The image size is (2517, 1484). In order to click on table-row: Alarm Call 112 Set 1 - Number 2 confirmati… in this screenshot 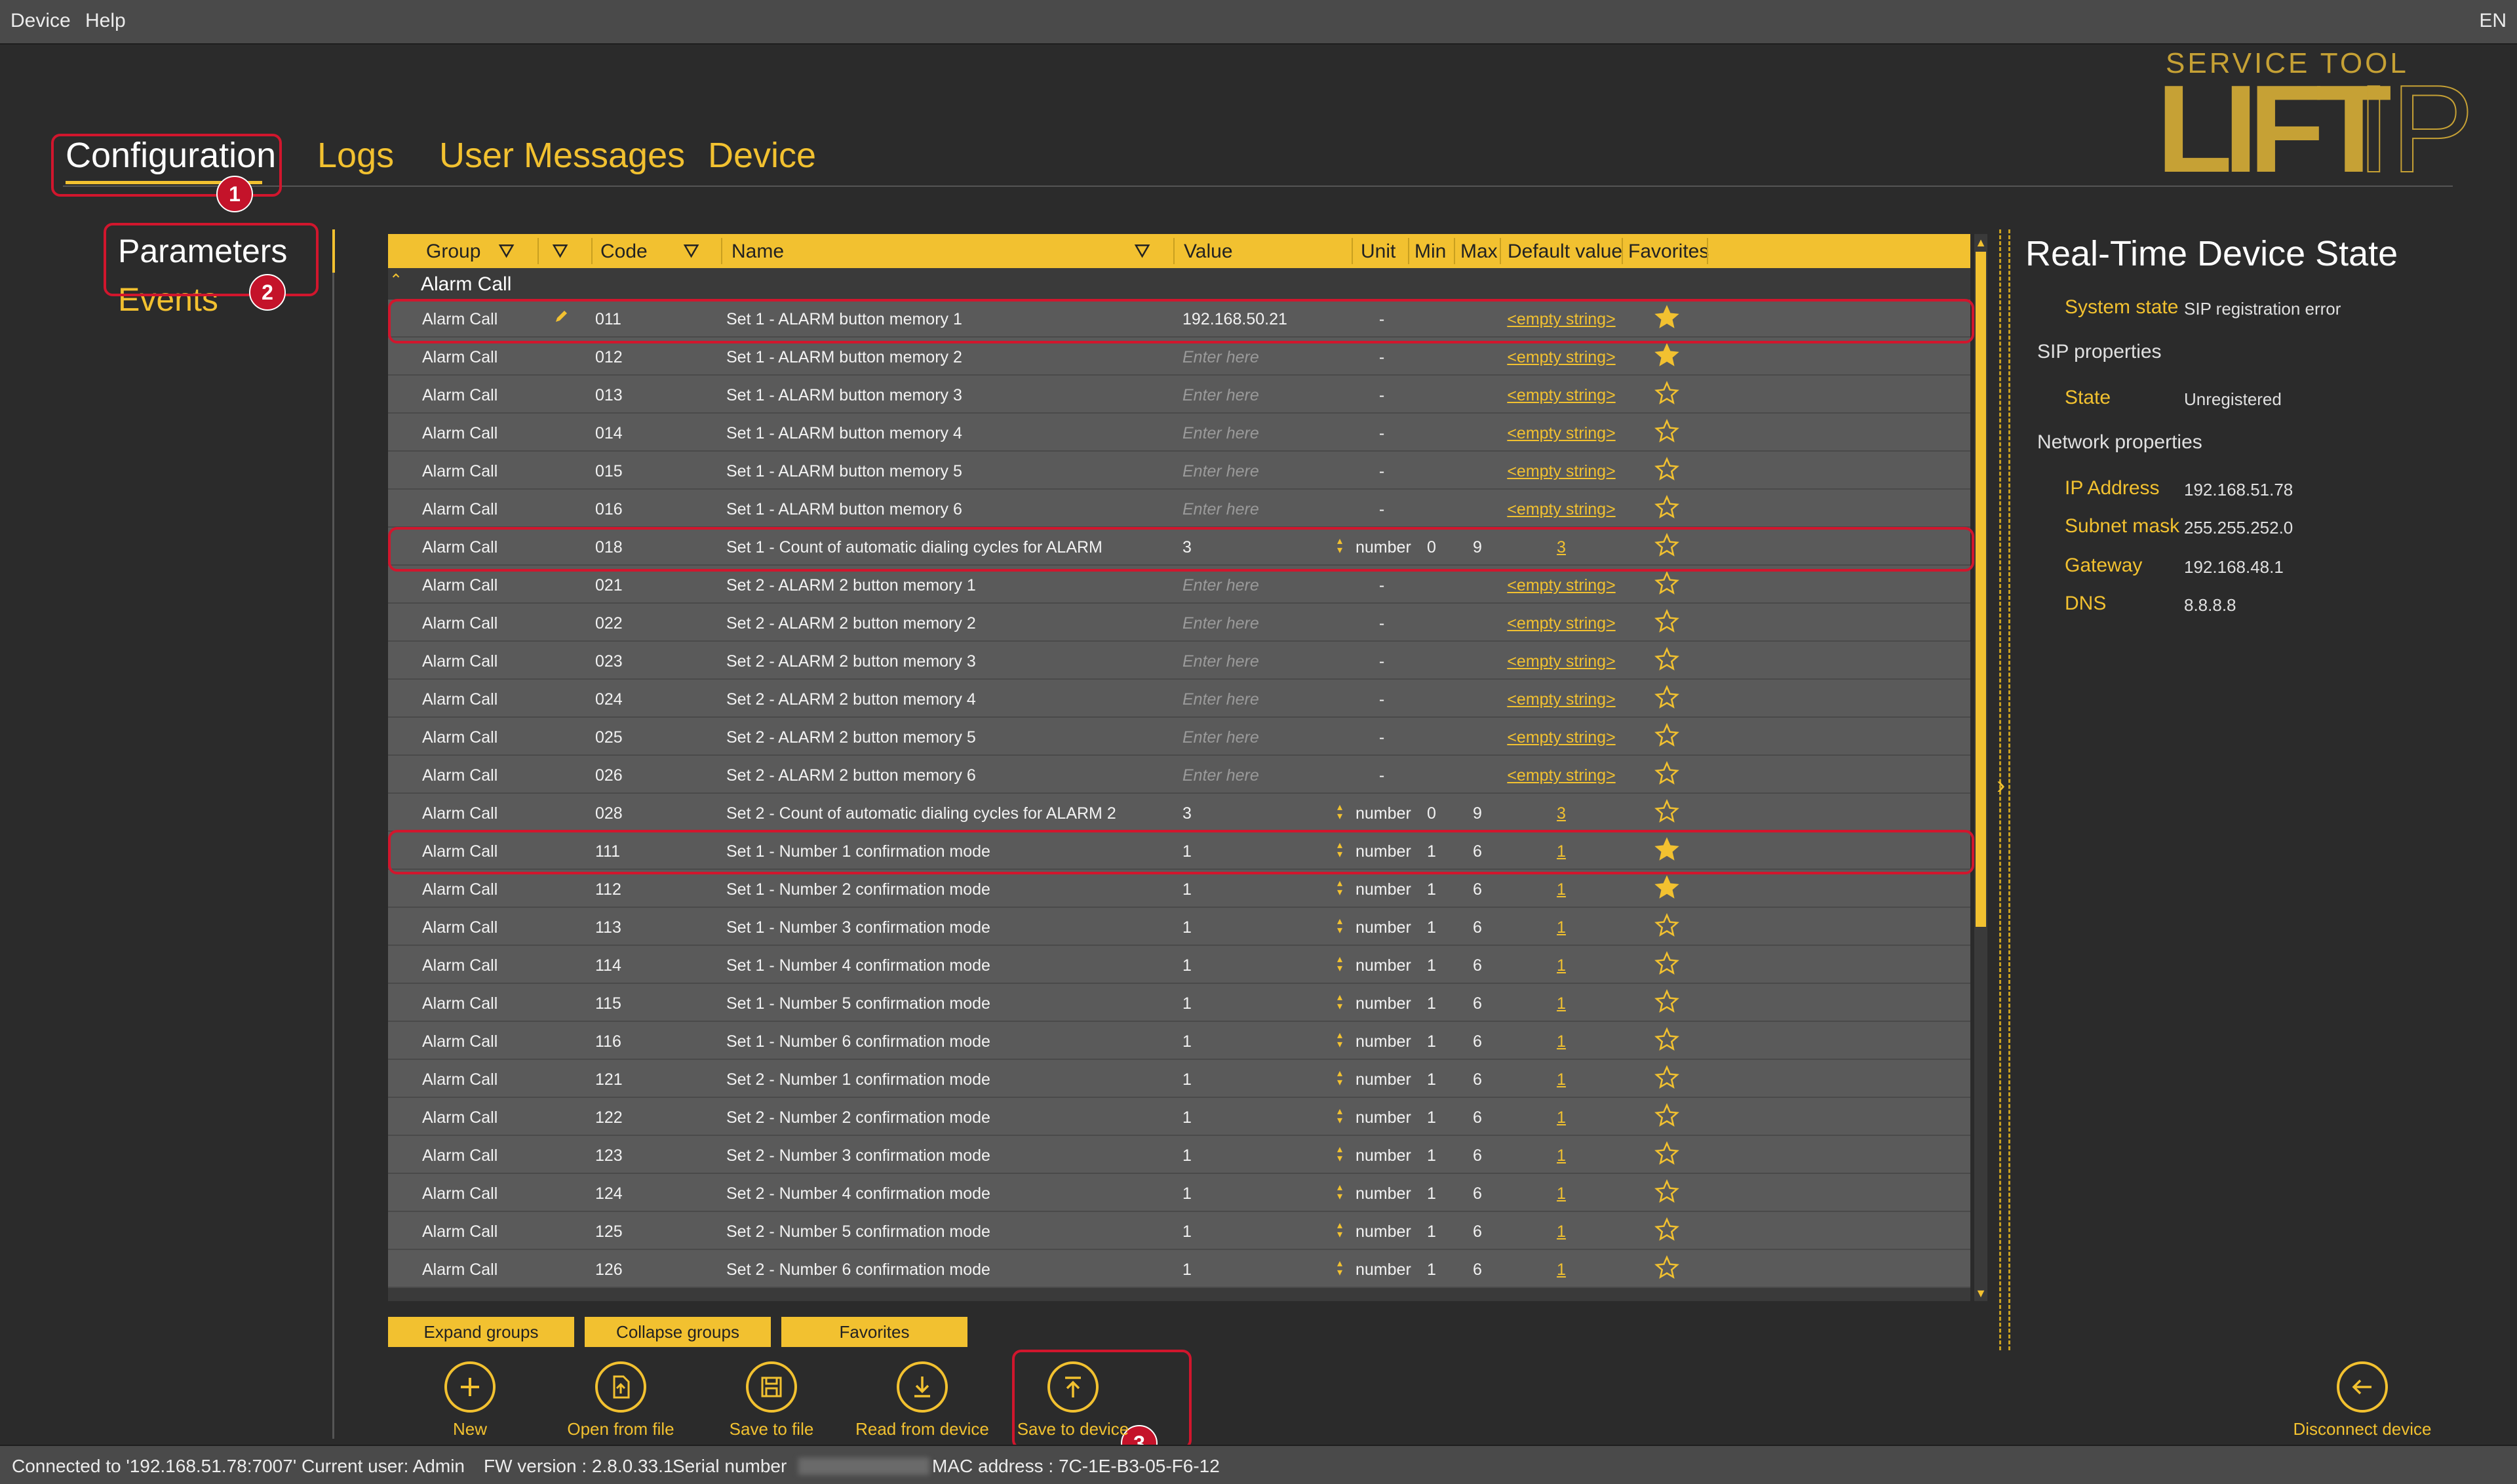, I will do `click(1179, 889)`.